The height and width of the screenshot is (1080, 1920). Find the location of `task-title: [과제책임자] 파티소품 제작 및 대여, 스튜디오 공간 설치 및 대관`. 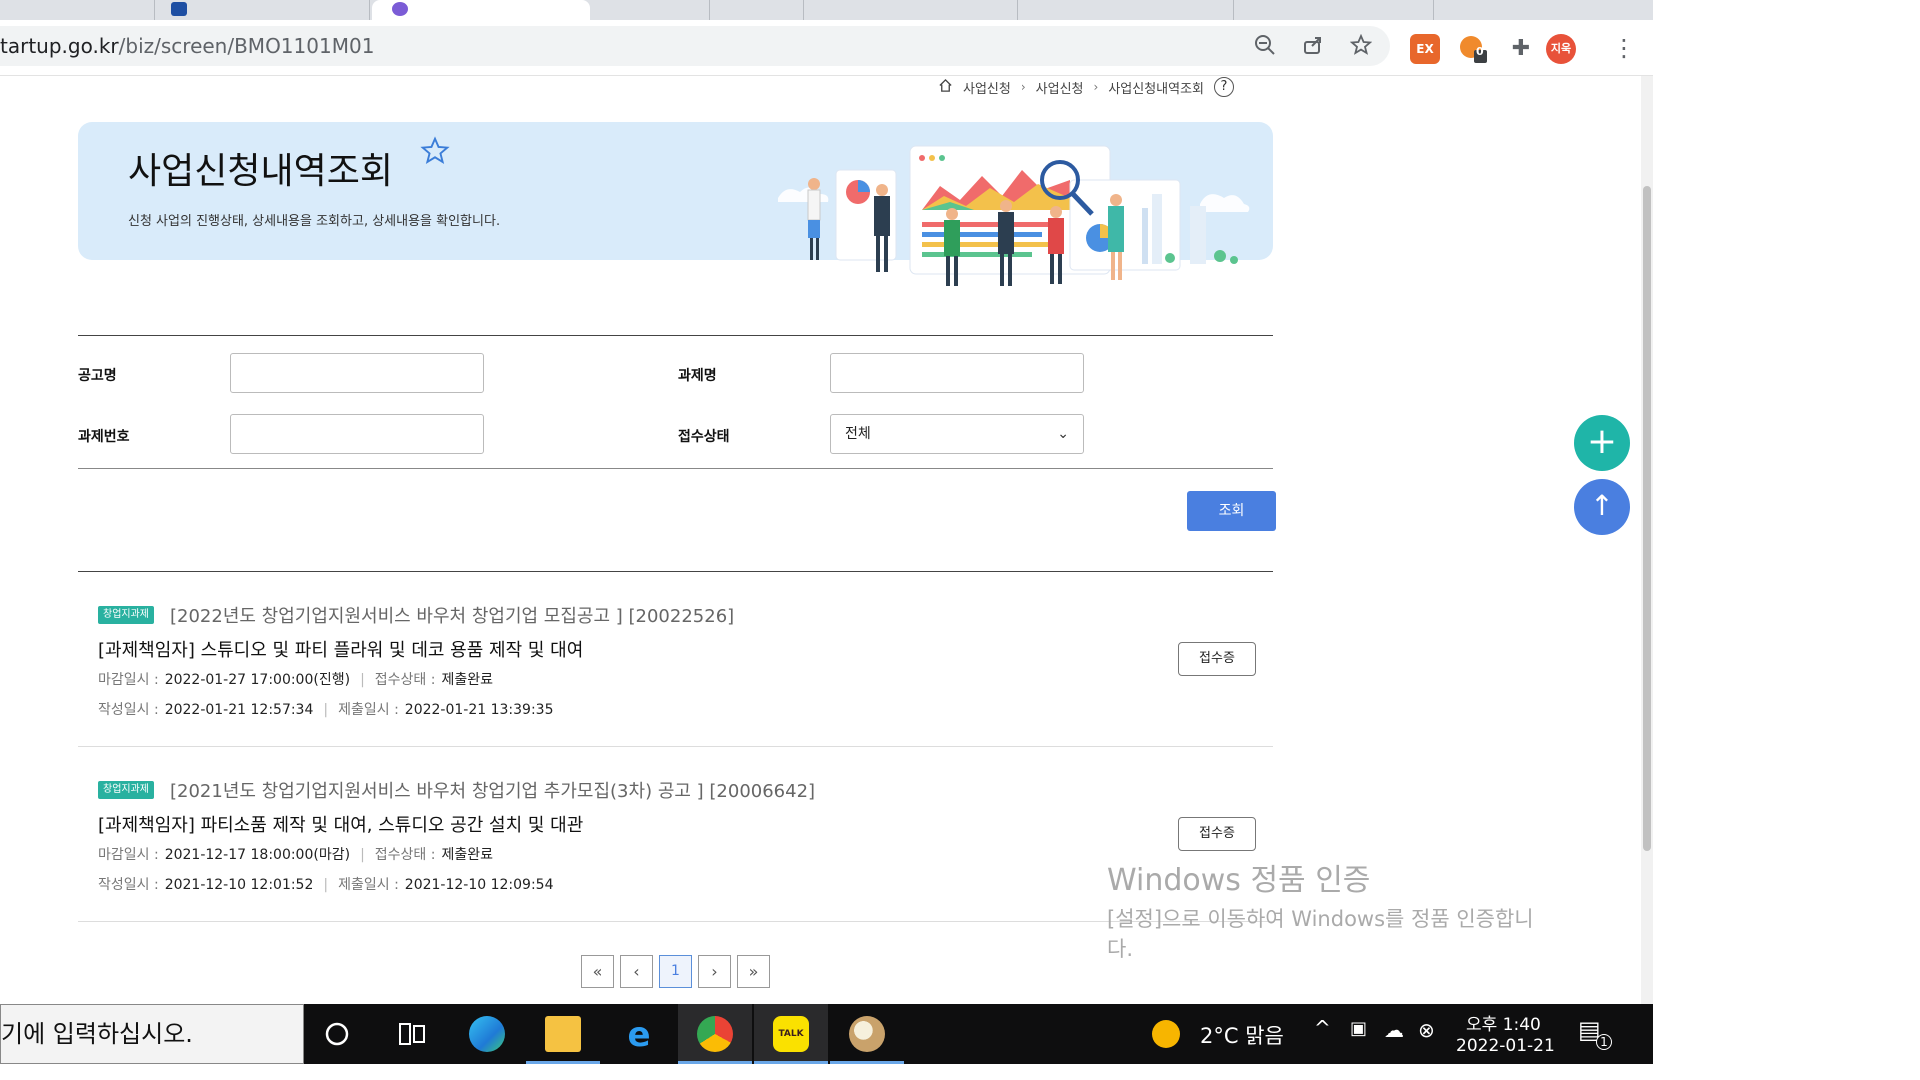

task-title: [과제책임자] 파티소품 제작 및 대여, 스튜디오 공간 설치 및 대관 is located at coordinates (340, 824).